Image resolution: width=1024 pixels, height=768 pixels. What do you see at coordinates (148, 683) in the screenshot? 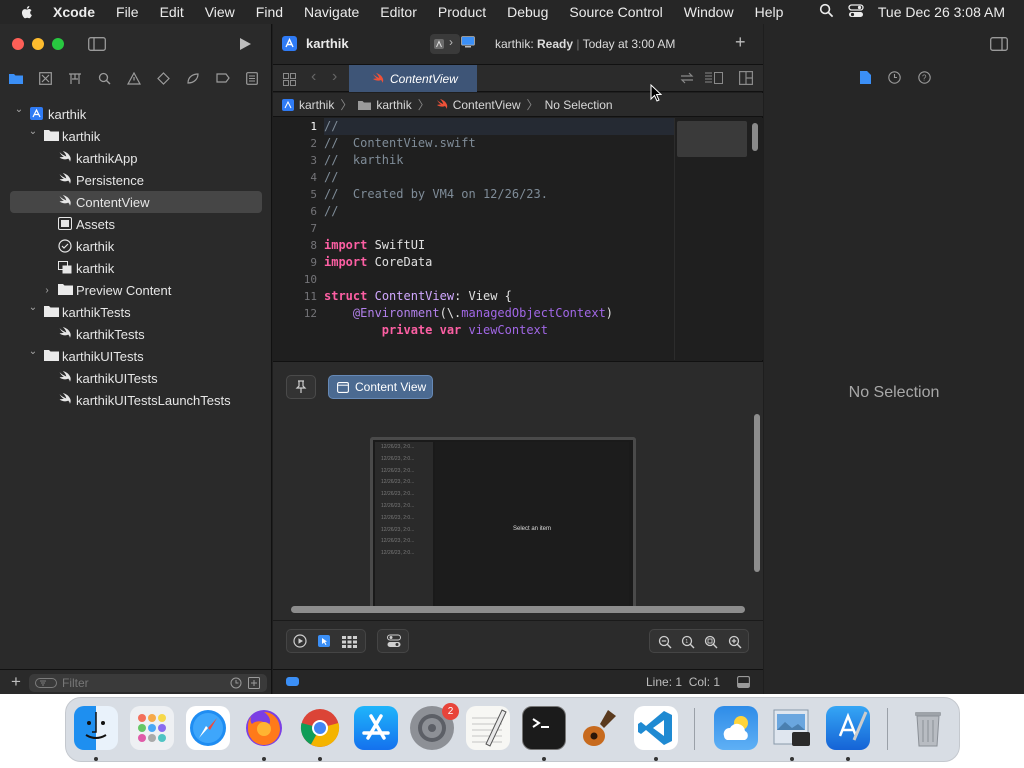
I see `navigator-filter-field: Filter` at bounding box center [148, 683].